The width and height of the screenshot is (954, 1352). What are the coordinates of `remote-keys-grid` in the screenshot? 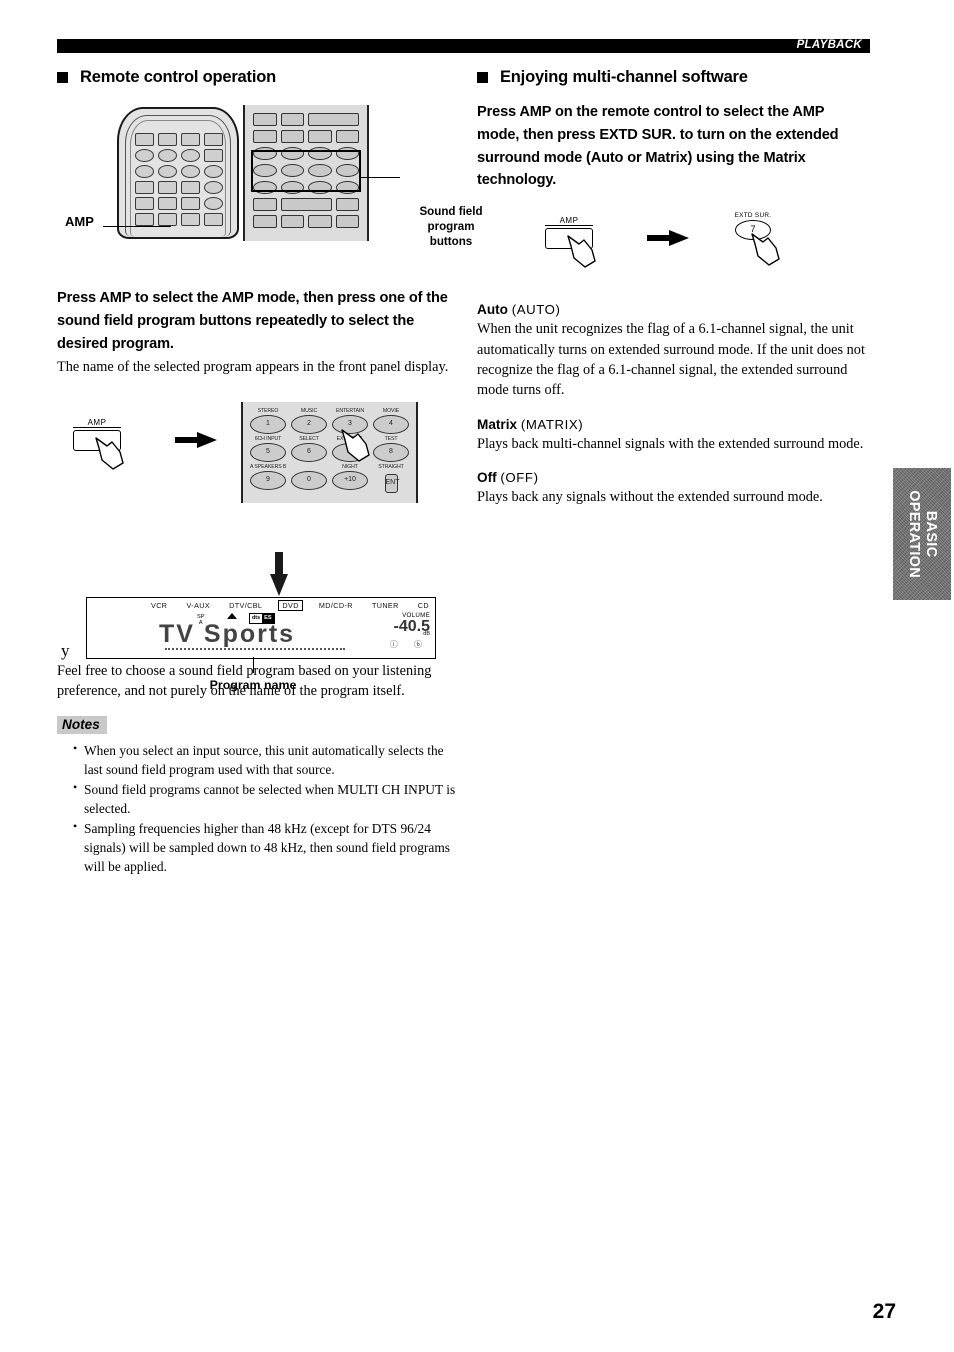 It's located at (179, 183).